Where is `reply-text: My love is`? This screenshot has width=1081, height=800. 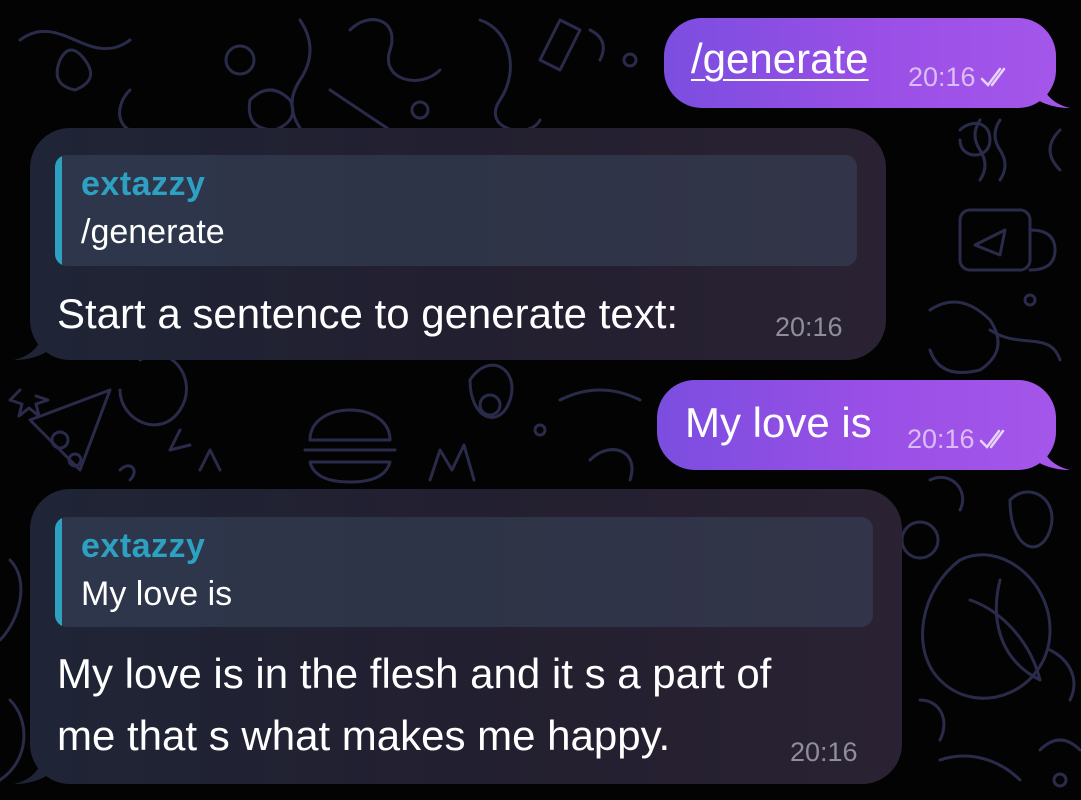 reply-text: My love is is located at coordinates (157, 594).